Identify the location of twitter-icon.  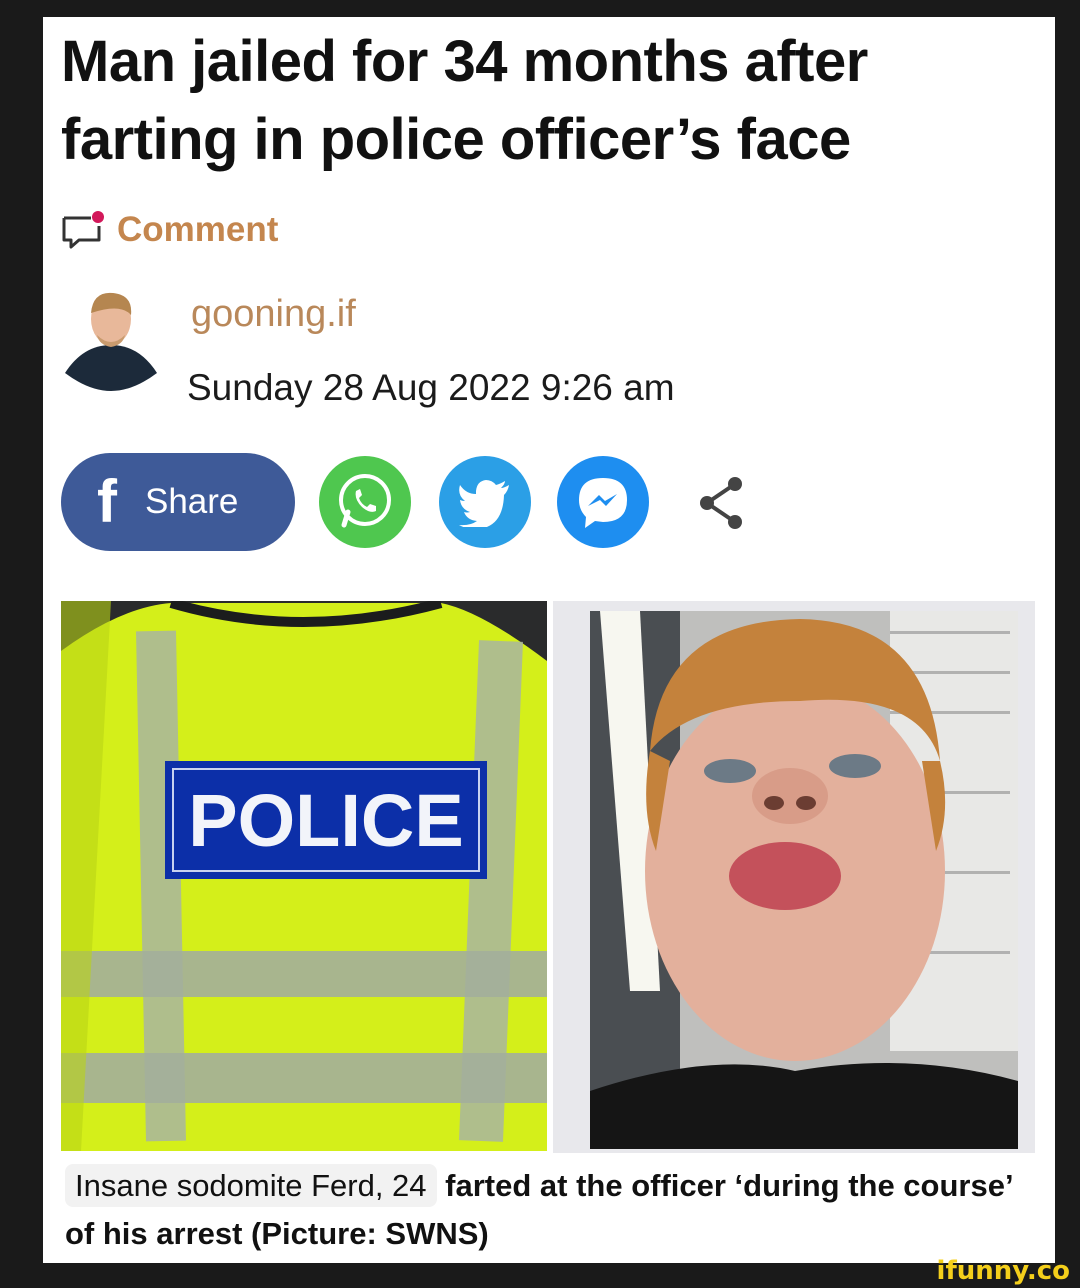
(484, 503).